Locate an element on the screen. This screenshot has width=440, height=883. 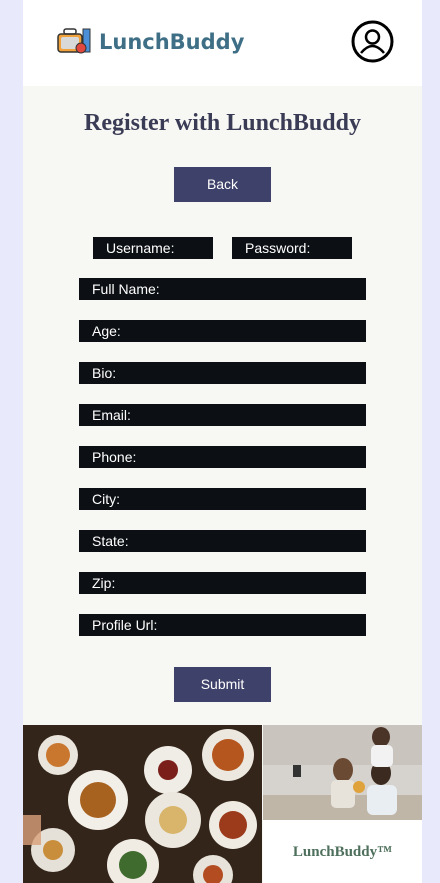
state-field: State: is located at coordinates (222, 541).